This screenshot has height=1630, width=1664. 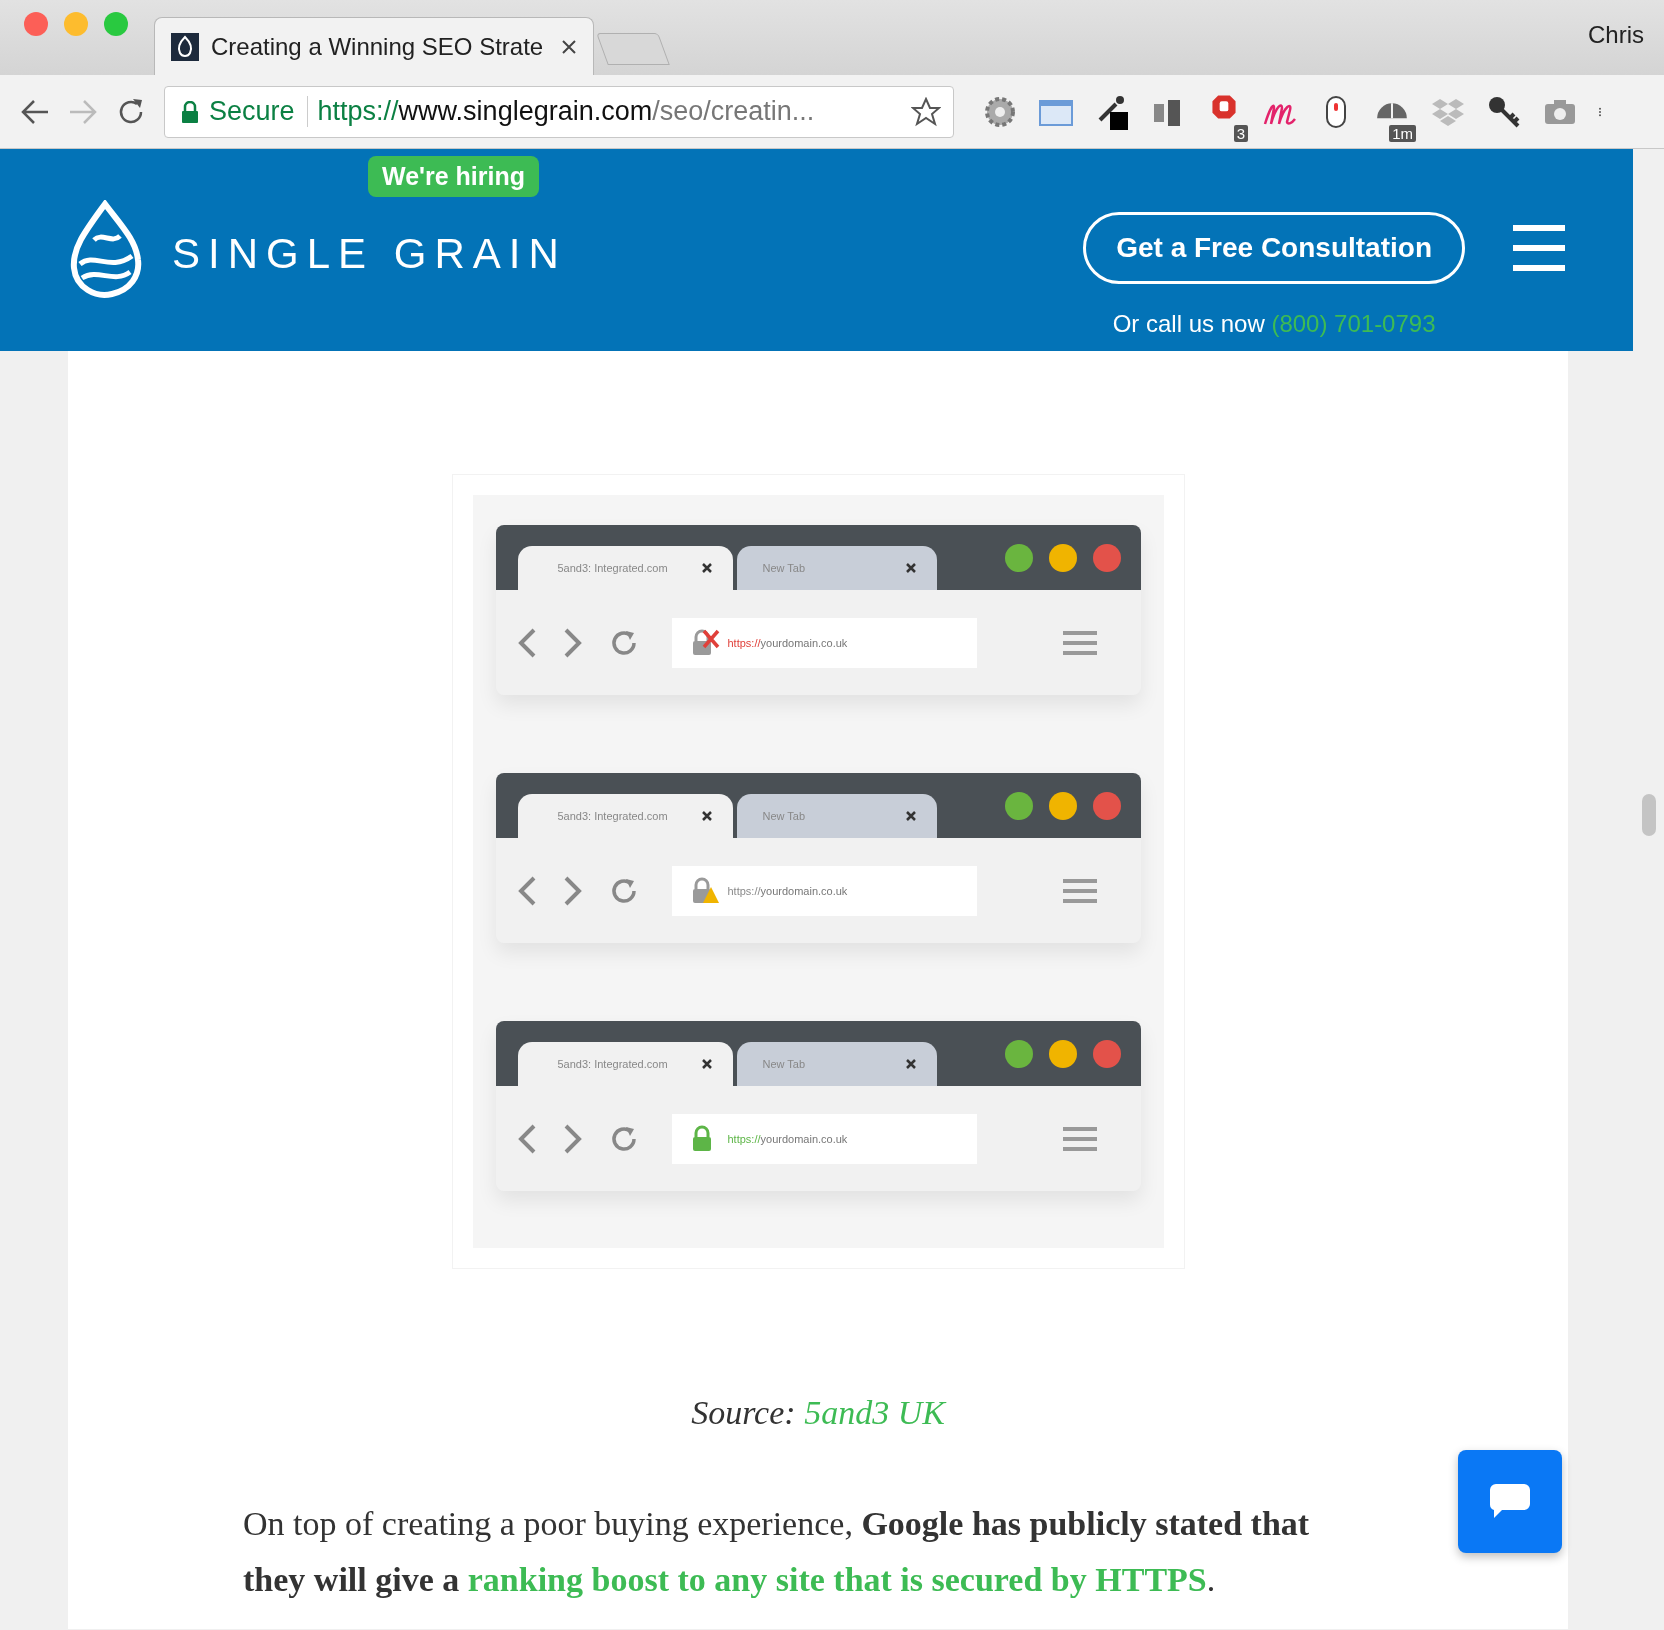 I want to click on profile-name: Chris, so click(x=1626, y=37).